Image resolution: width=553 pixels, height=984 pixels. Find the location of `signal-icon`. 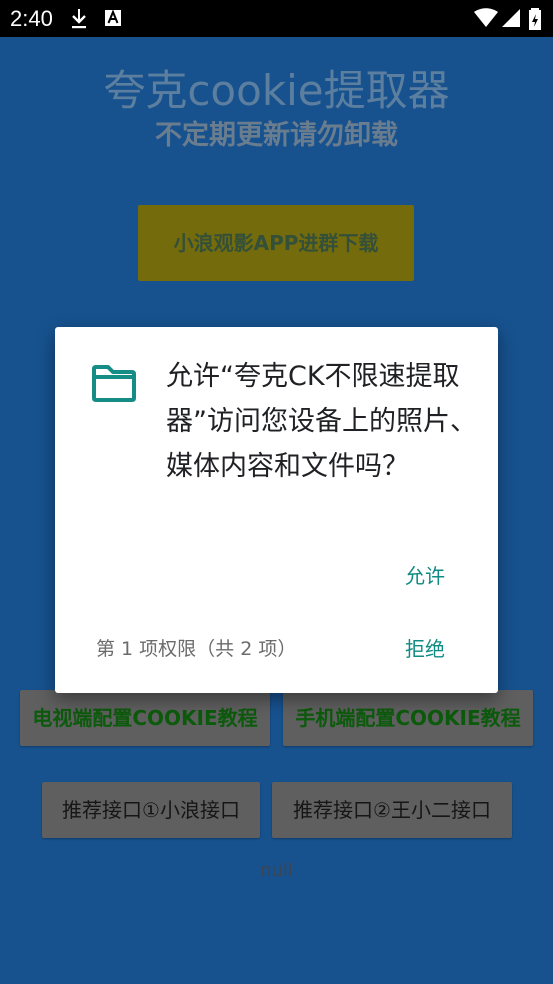

signal-icon is located at coordinates (511, 18).